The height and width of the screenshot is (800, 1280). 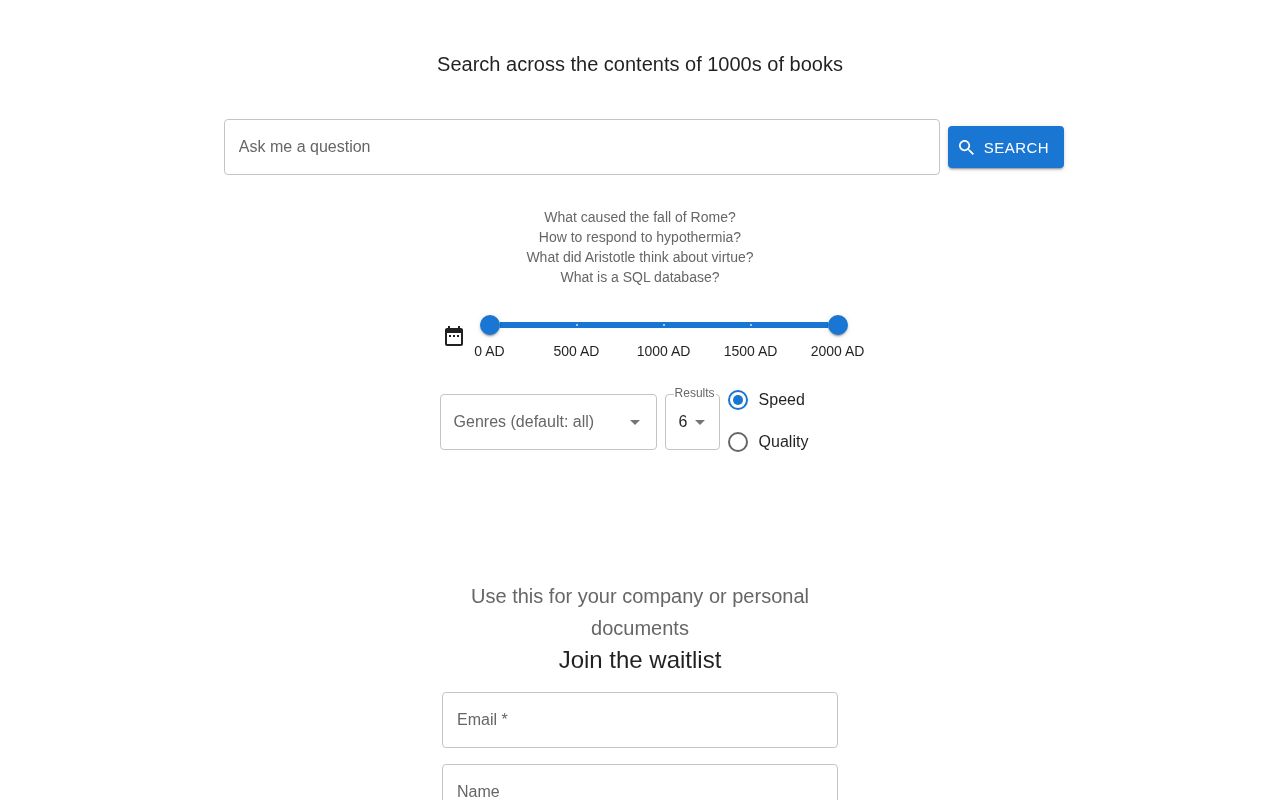 What do you see at coordinates (640, 720) in the screenshot?
I see `input-field: Email *` at bounding box center [640, 720].